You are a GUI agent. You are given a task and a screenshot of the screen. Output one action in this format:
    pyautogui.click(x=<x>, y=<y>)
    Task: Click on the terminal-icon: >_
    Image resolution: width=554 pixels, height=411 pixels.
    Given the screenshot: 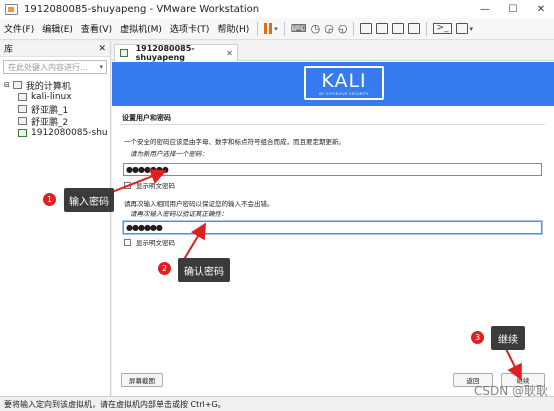 What is the action you would take?
    pyautogui.click(x=442, y=28)
    